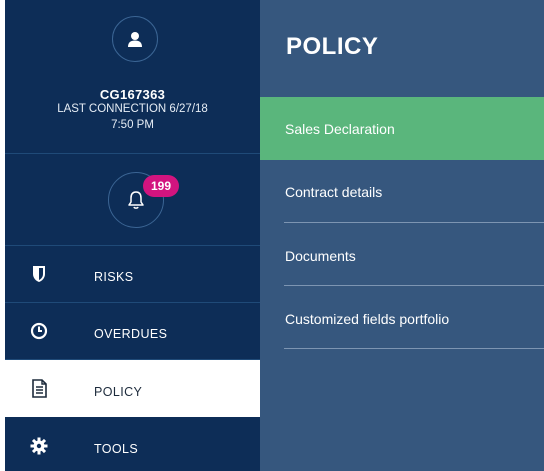 The height and width of the screenshot is (471, 544). I want to click on nav-item-label: TOOLS, so click(116, 448).